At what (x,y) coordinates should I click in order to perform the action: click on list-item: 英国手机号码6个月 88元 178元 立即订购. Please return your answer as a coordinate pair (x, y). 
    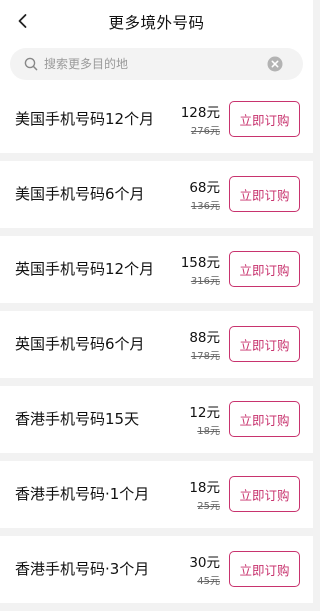
    Looking at the image, I should click on (156, 344).